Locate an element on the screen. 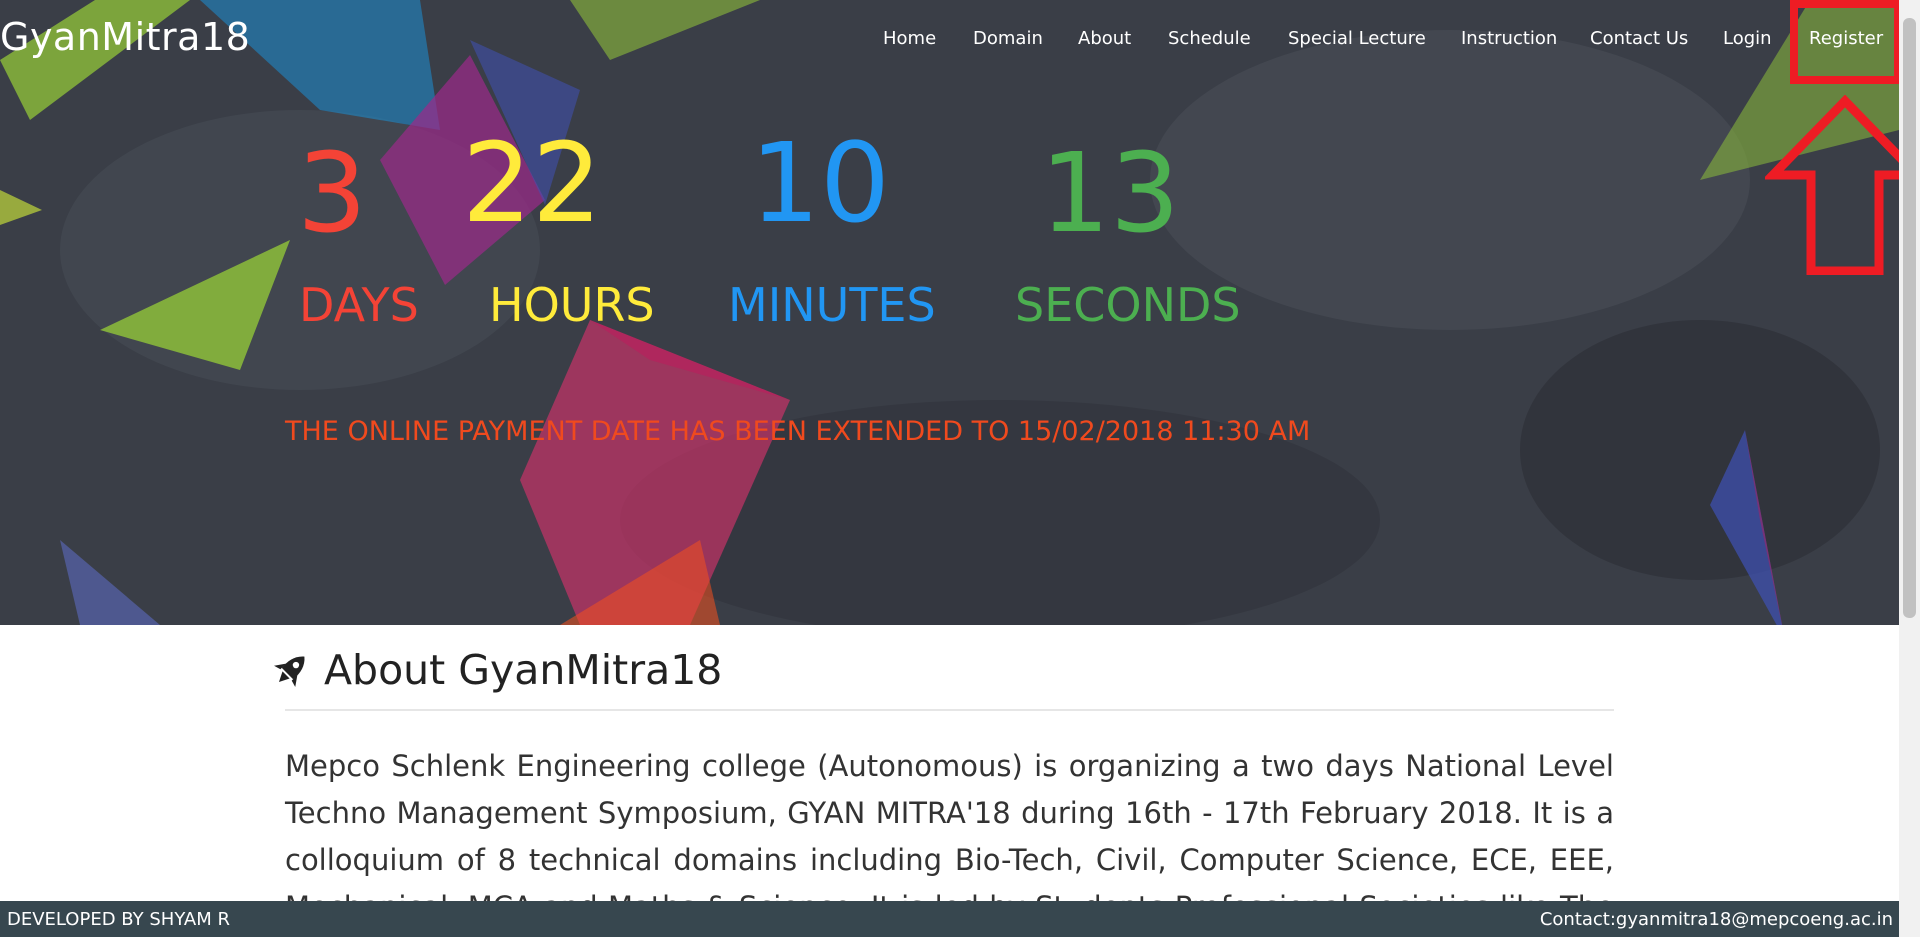  countdown-hours-label: HOURS is located at coordinates (572, 305).